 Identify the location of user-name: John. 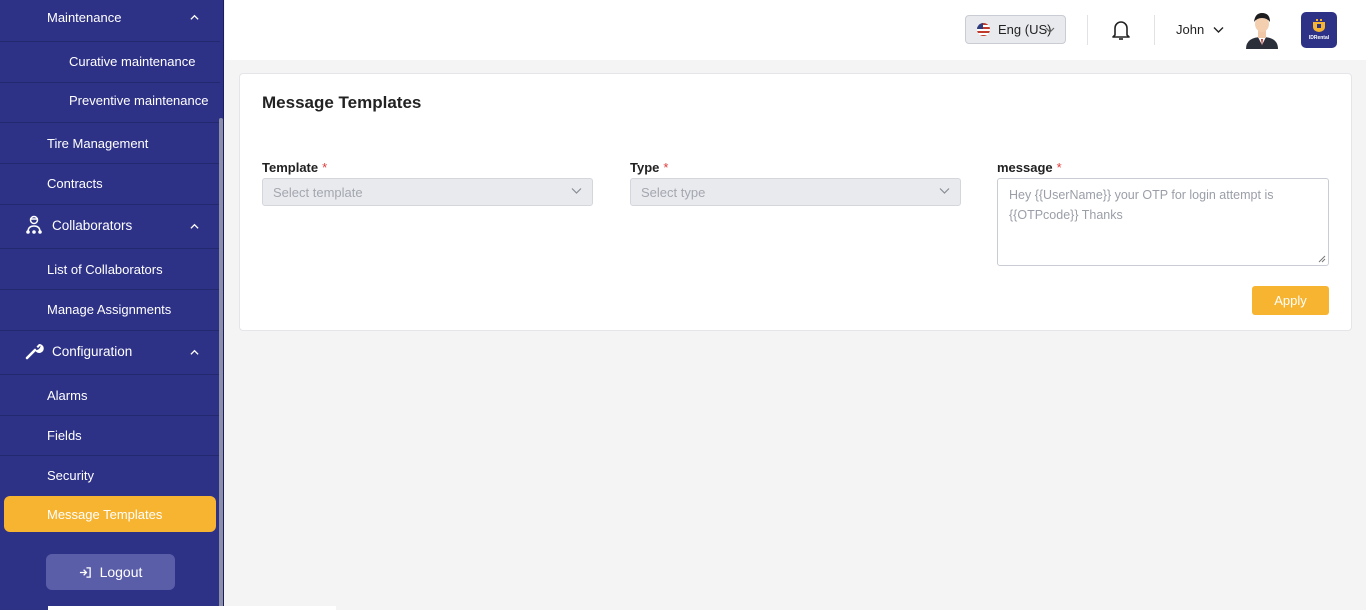
(1190, 29).